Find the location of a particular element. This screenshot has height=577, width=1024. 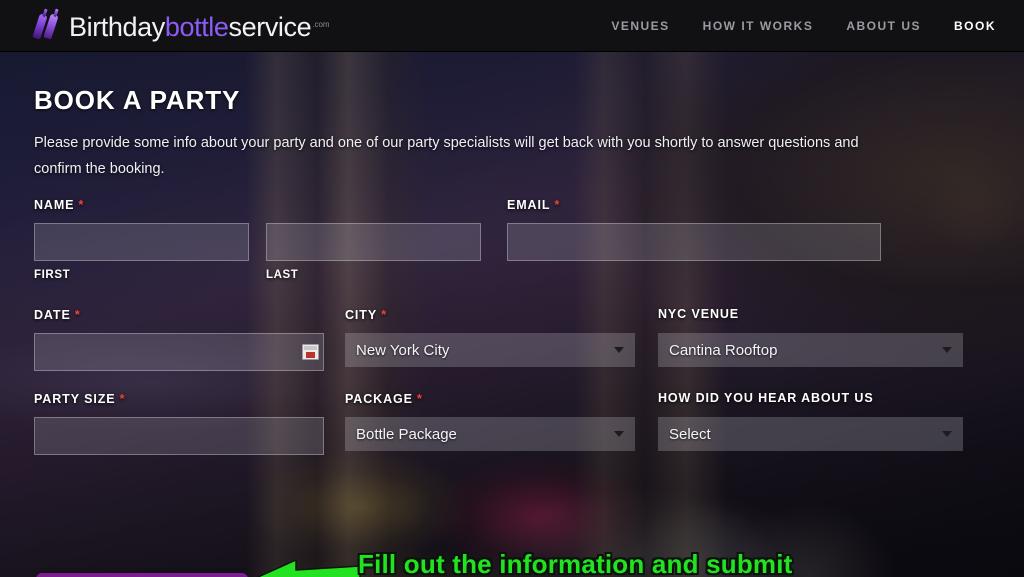

chevron-down-icon-package is located at coordinates (619, 434).